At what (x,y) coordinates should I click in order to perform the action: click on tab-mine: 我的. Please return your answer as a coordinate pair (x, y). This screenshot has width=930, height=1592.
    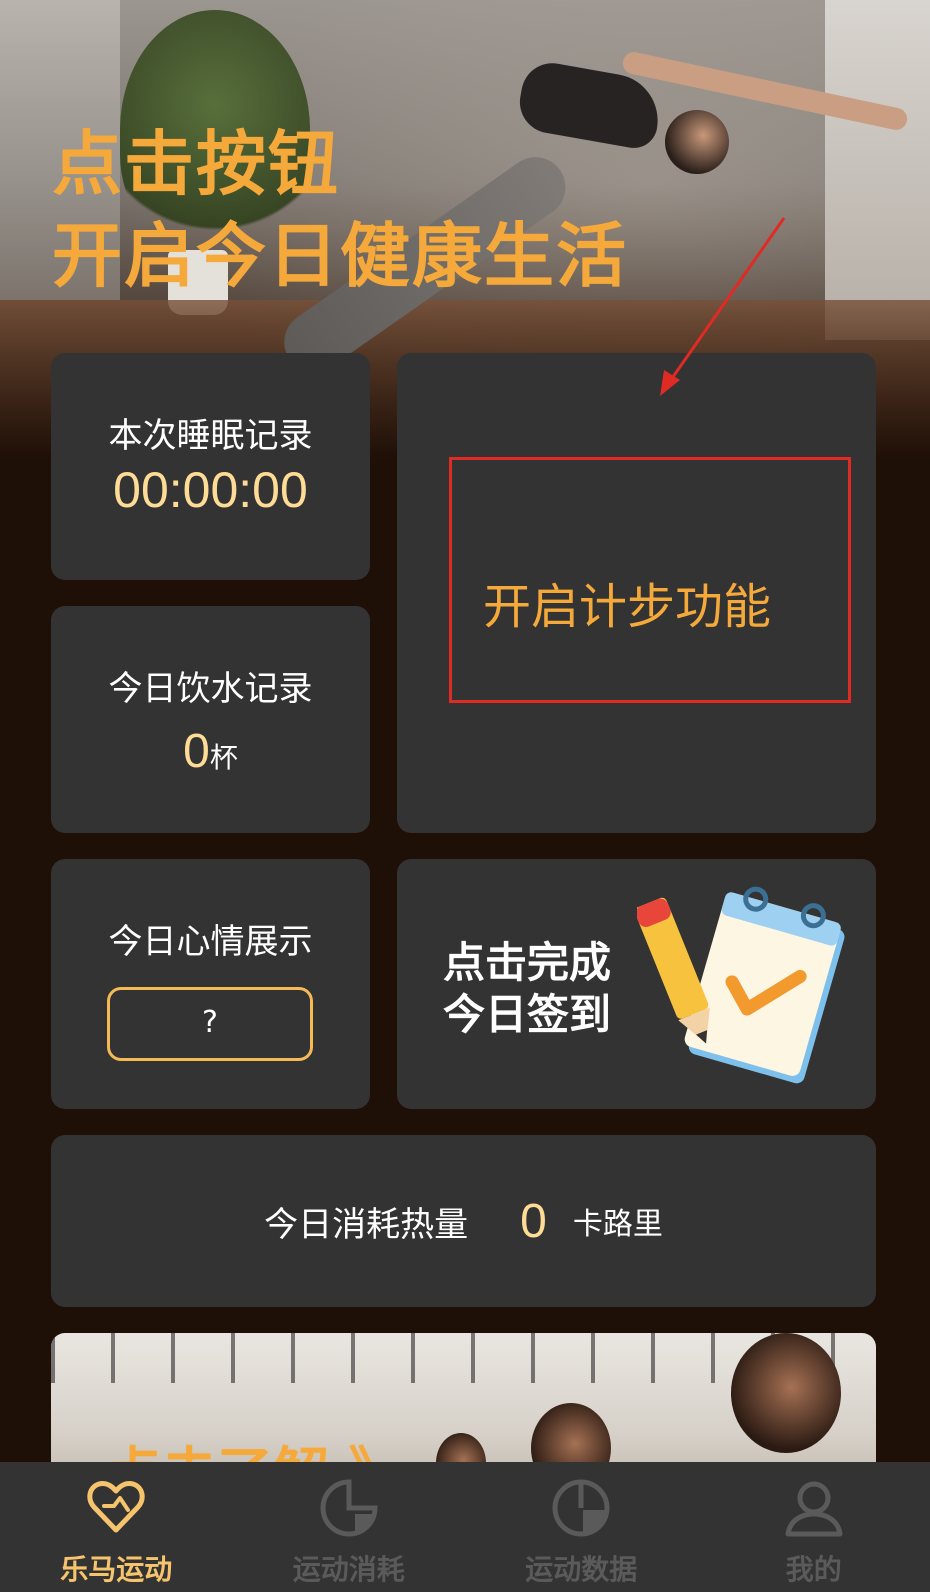
    Looking at the image, I should click on (814, 1527).